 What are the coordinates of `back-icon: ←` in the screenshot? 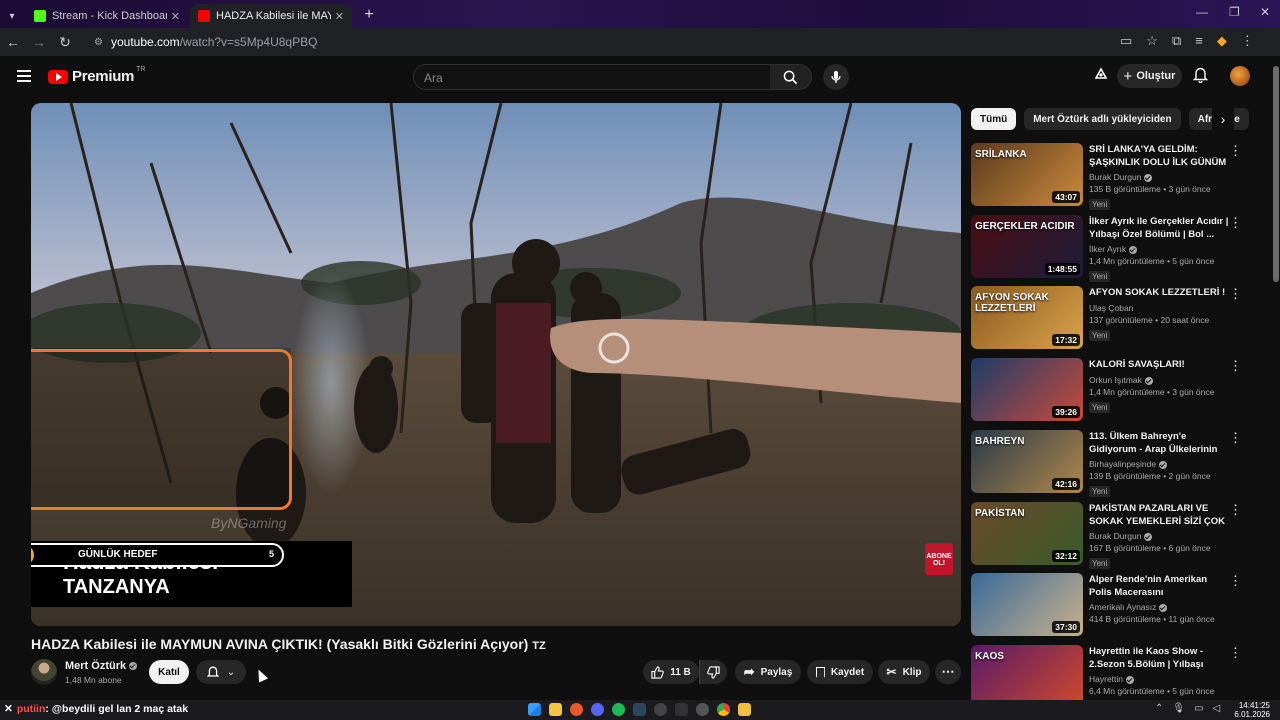 It's located at (13, 42).